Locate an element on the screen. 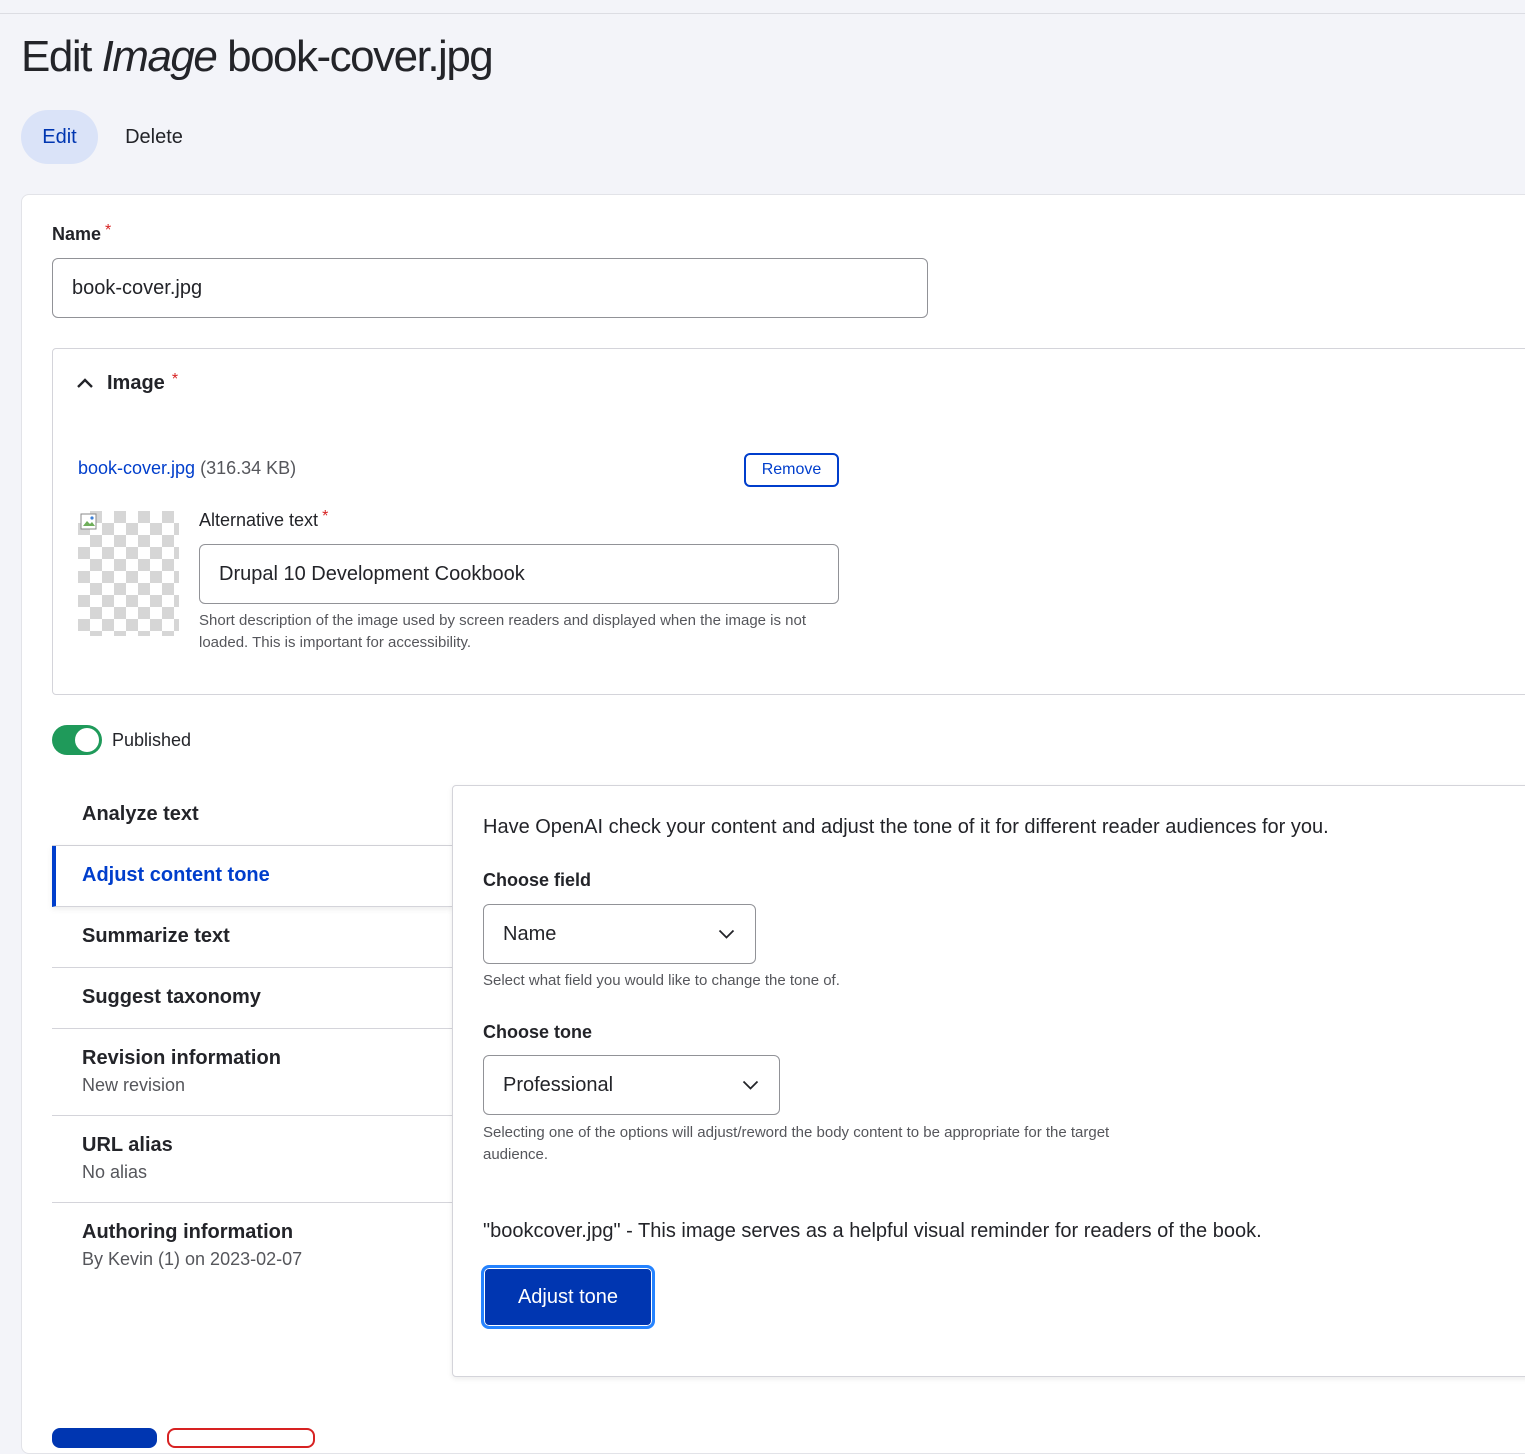  name-label: Name * is located at coordinates (82, 233).